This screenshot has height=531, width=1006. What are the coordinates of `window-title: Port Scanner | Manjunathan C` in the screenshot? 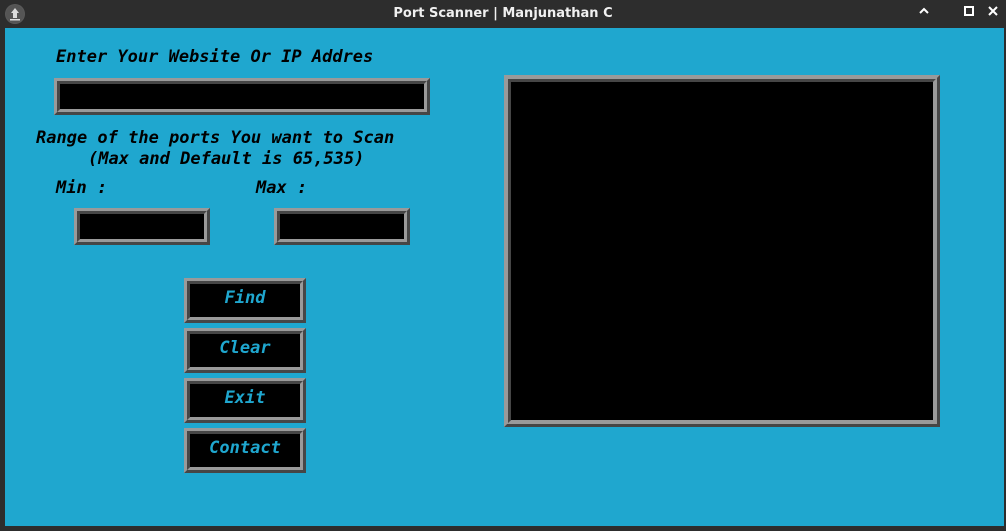 It's located at (503, 13).